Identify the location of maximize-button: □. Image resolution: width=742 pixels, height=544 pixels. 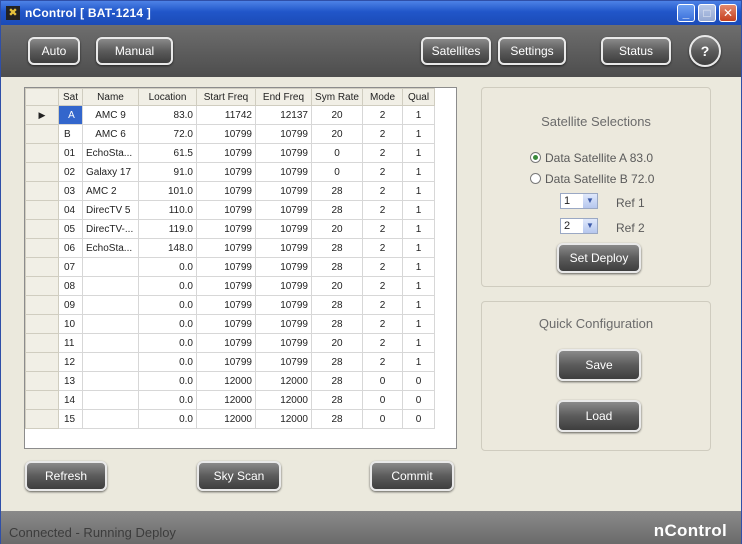
(707, 13).